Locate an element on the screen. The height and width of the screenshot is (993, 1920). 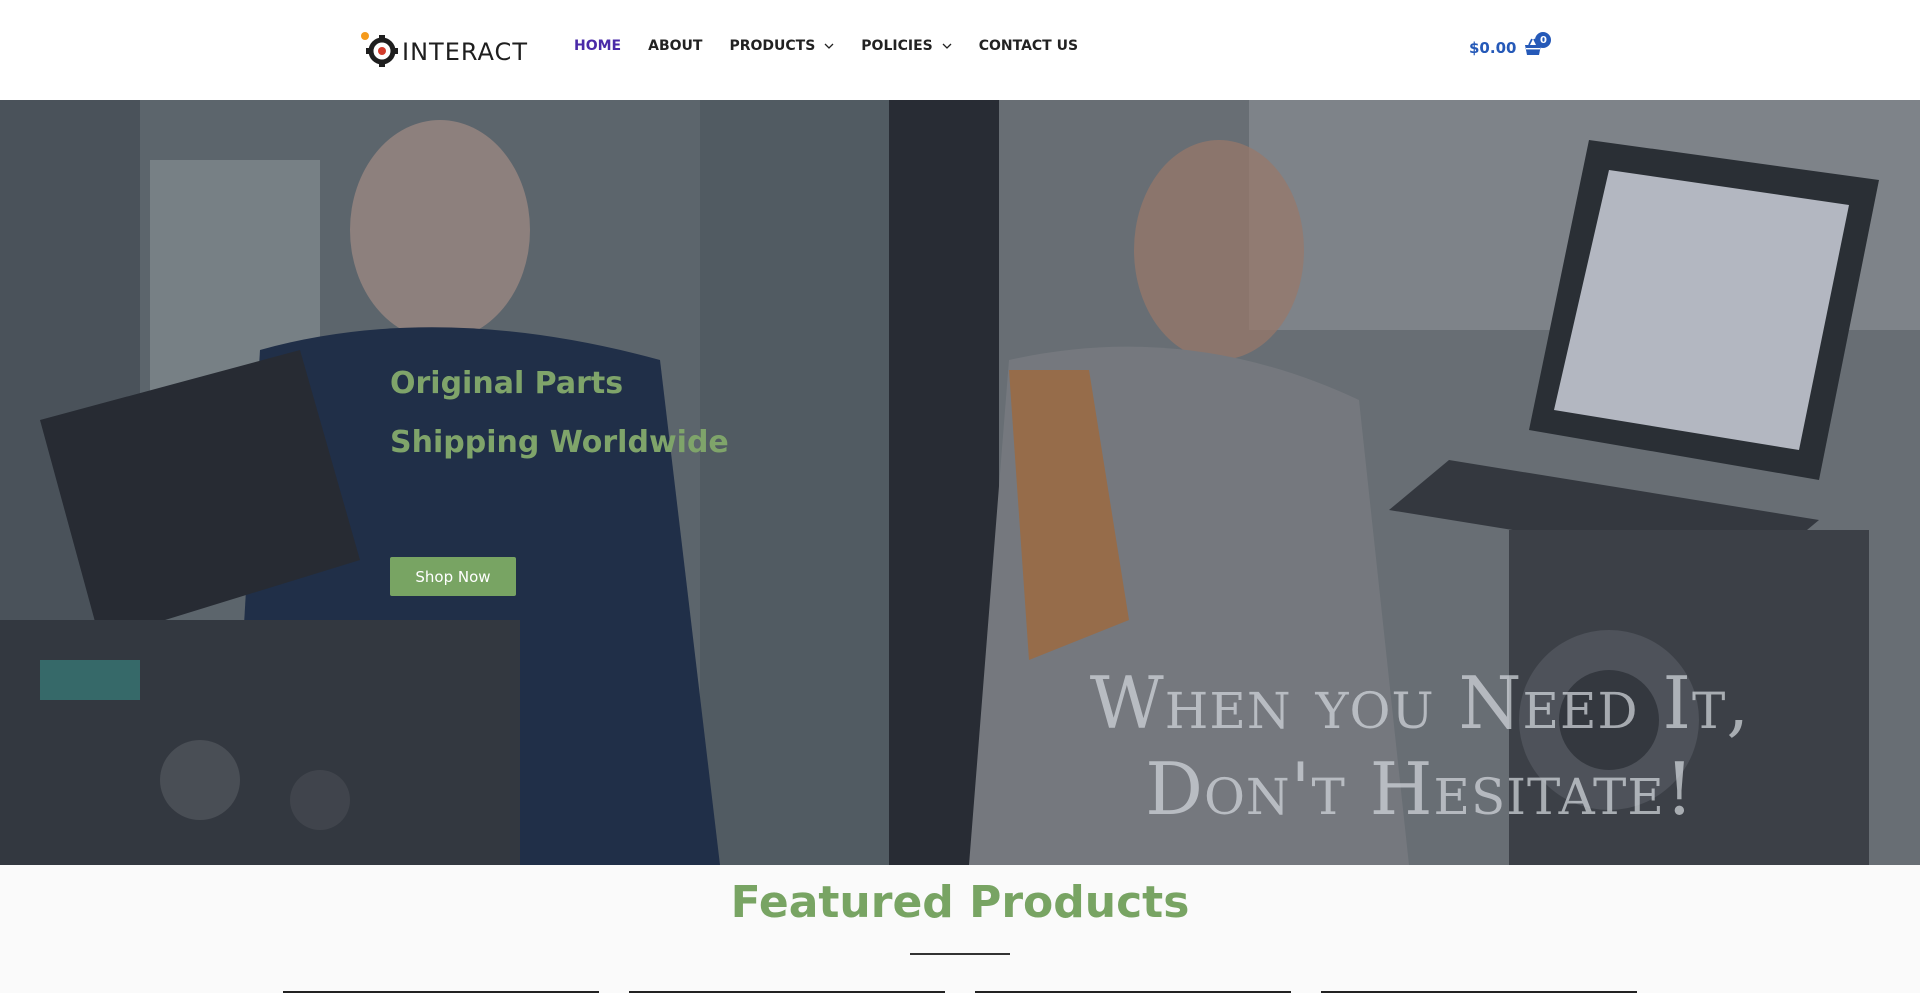
logo-text: INTERACT is located at coordinates (465, 52).